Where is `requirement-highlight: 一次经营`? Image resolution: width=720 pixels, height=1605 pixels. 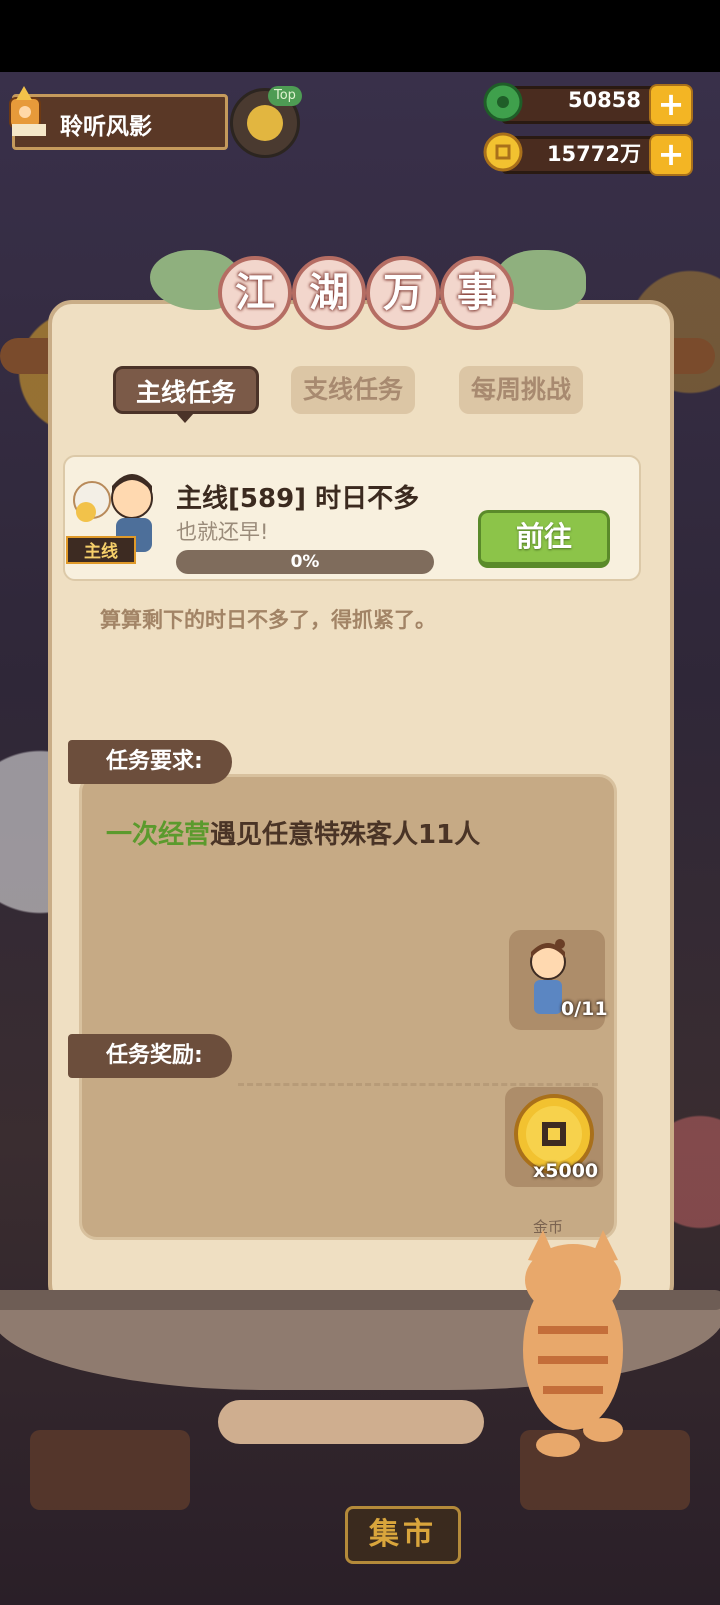
requirement-highlight: 一次经营 is located at coordinates (158, 835).